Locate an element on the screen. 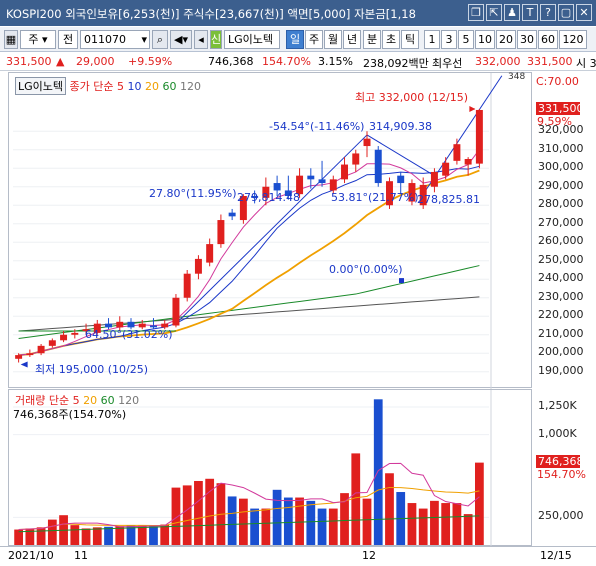 The image size is (596, 566). volume-current-label: 746,368주(154.70%) is located at coordinates (70, 414).